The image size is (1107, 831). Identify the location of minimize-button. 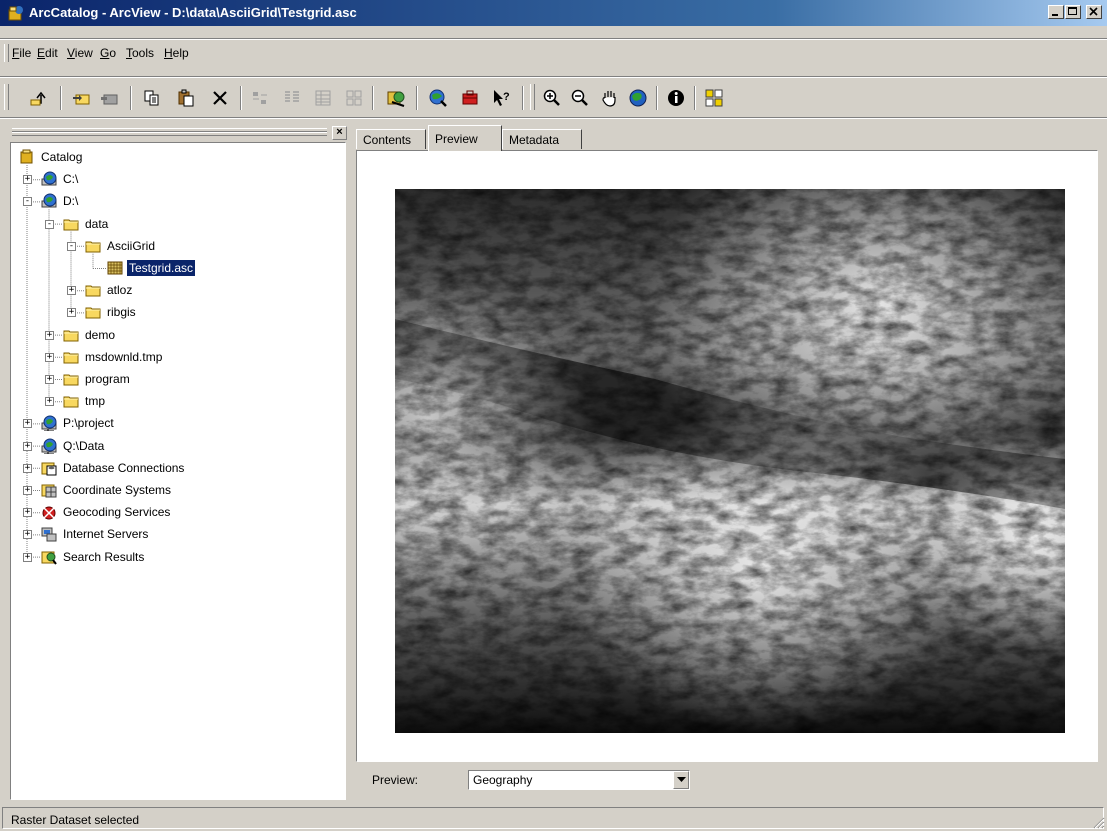
(1056, 12).